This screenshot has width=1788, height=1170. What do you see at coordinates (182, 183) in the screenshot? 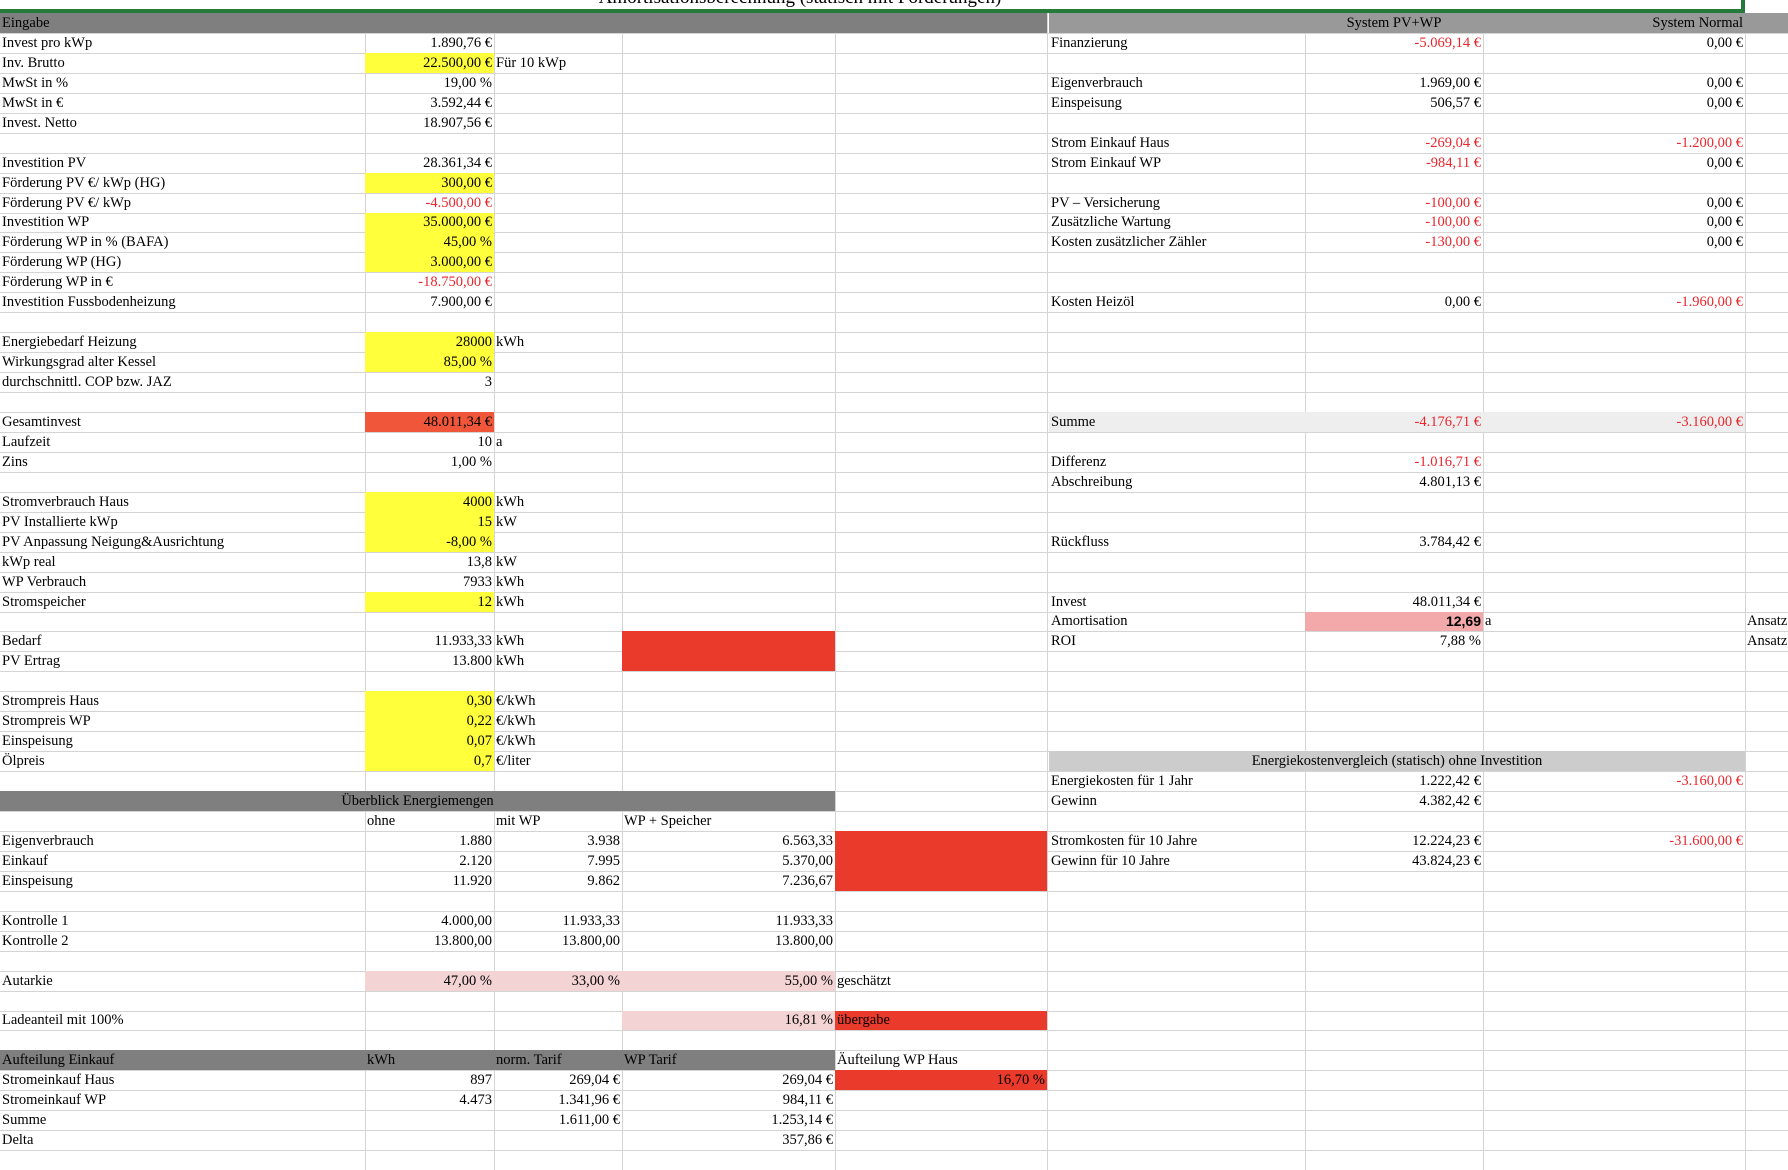
I see `cell-r8-c0: Förderung PV €/ kWp (HG)` at bounding box center [182, 183].